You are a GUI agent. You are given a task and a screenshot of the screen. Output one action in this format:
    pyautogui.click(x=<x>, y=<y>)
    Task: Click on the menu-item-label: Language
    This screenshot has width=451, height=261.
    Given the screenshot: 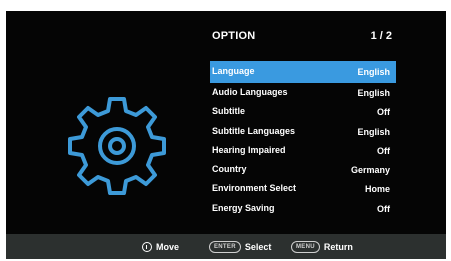 What is the action you would take?
    pyautogui.click(x=233, y=71)
    